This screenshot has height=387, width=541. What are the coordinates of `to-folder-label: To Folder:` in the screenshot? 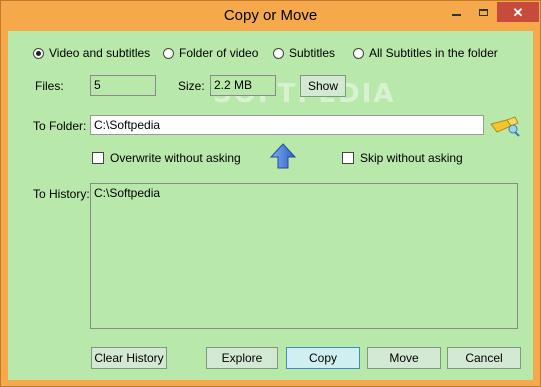 It's located at (60, 126).